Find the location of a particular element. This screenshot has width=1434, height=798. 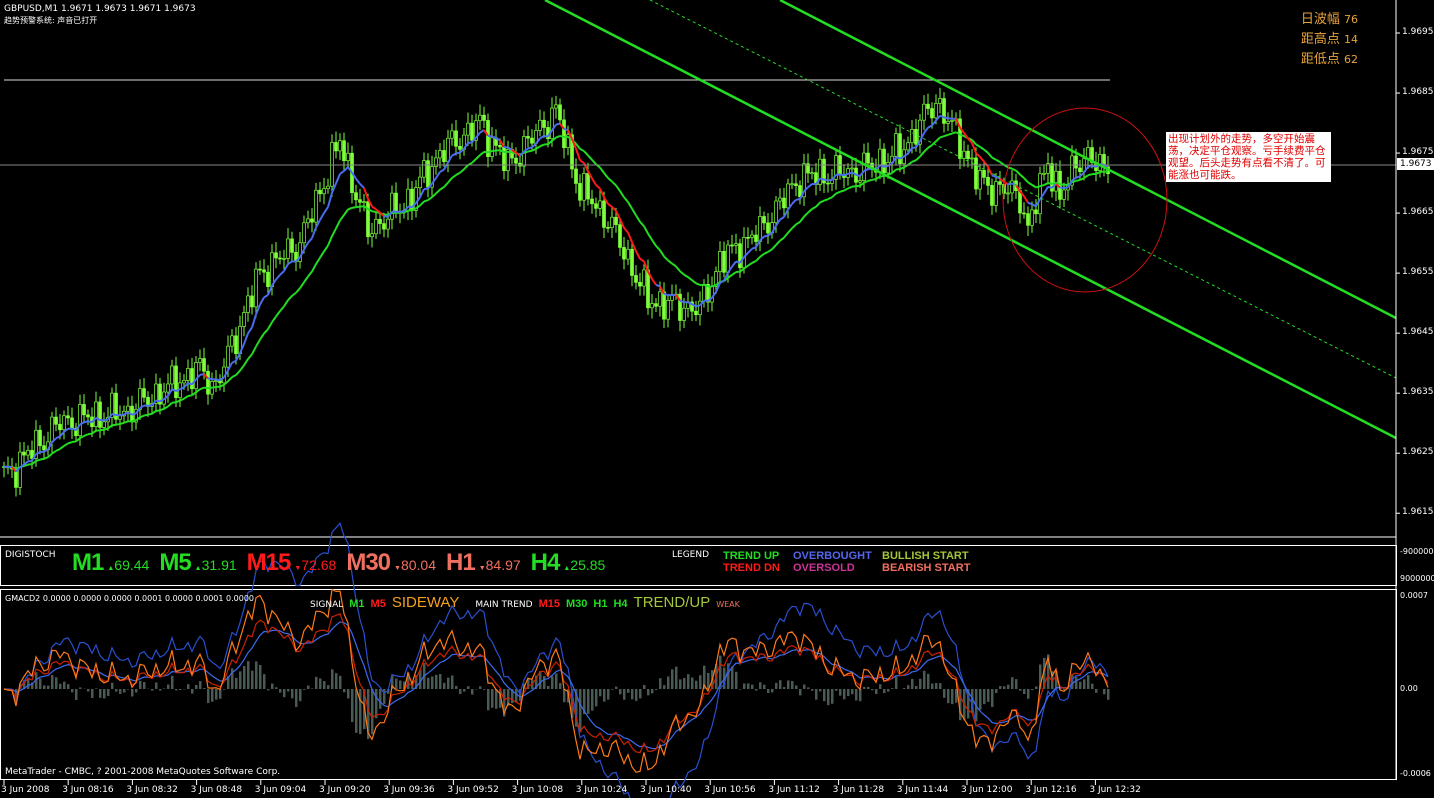

legend-bearish-start: BEARISH START is located at coordinates (926, 568).